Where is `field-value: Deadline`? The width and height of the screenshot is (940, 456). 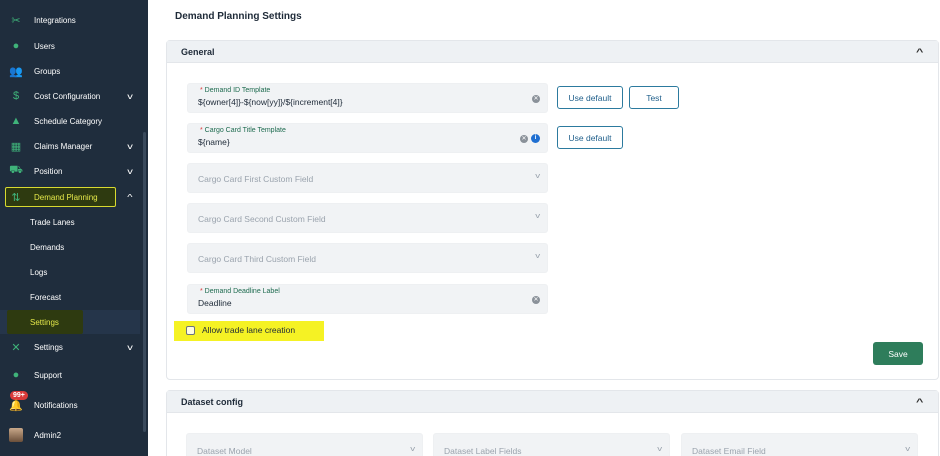 field-value: Deadline is located at coordinates (215, 303).